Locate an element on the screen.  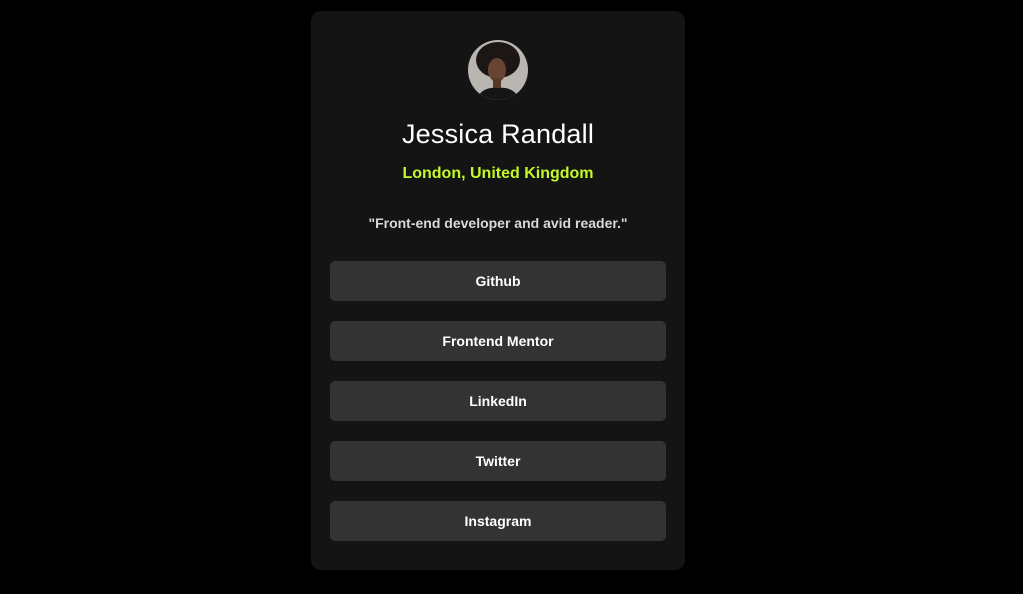
twitter-link-button: Twitter is located at coordinates (498, 461).